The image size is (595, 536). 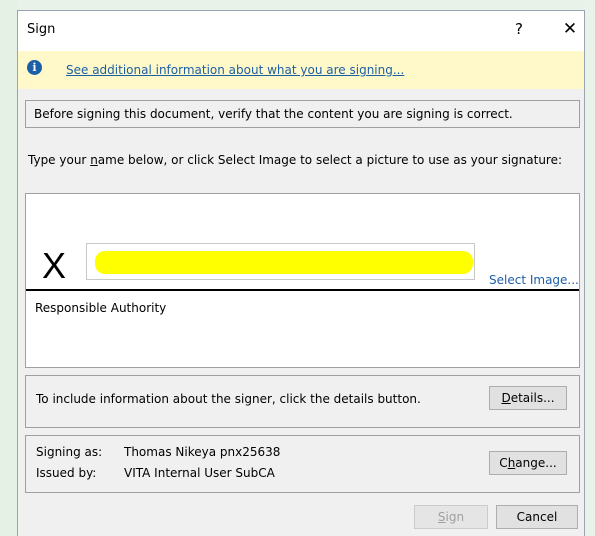 I want to click on signing-as-label: Signing as:, so click(x=69, y=452).